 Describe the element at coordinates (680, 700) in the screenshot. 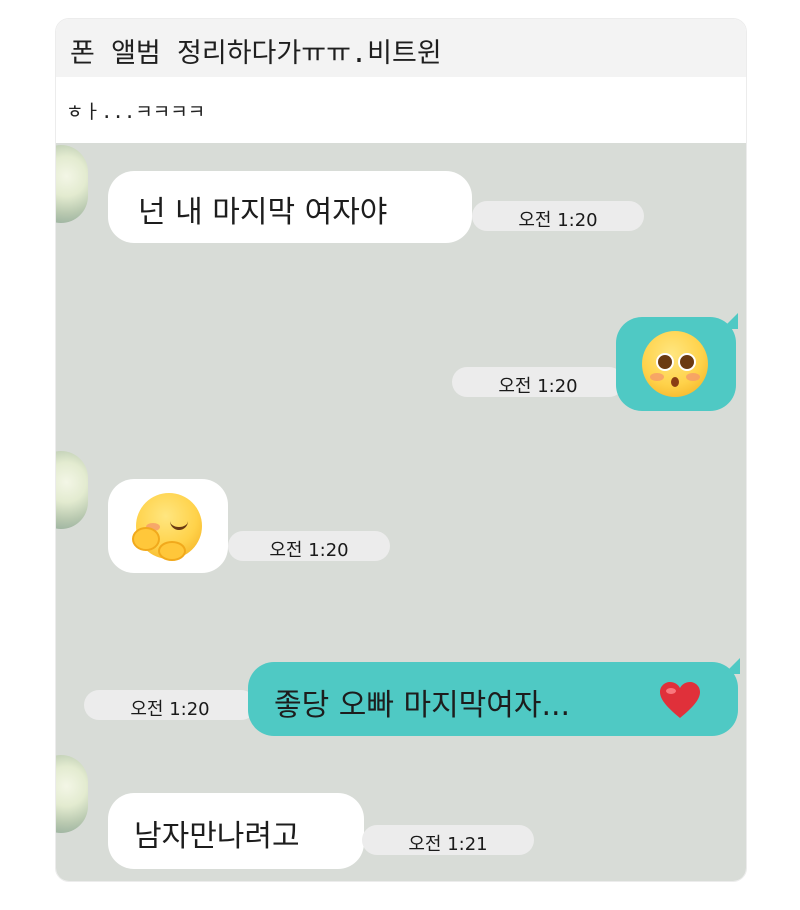

I see `heart-emoji` at that location.